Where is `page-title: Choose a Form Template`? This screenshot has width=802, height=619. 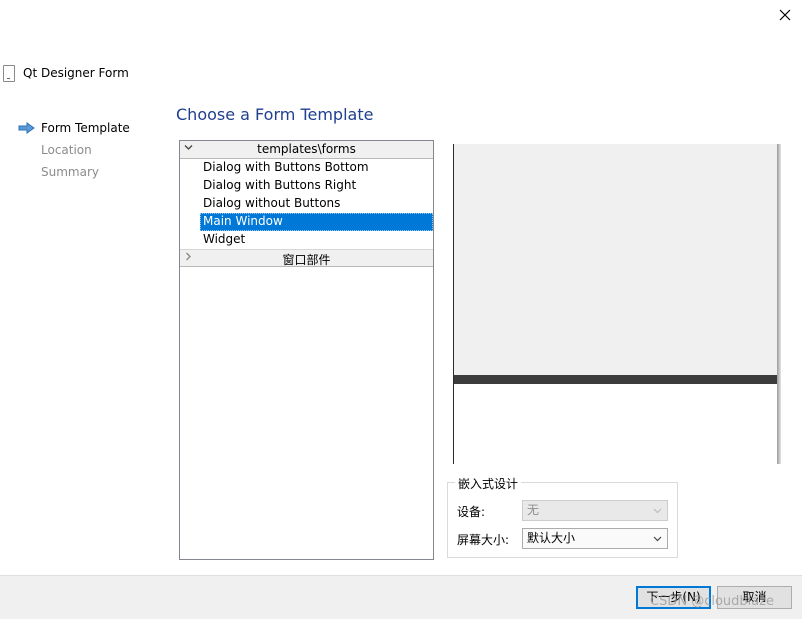 page-title: Choose a Form Template is located at coordinates (275, 114).